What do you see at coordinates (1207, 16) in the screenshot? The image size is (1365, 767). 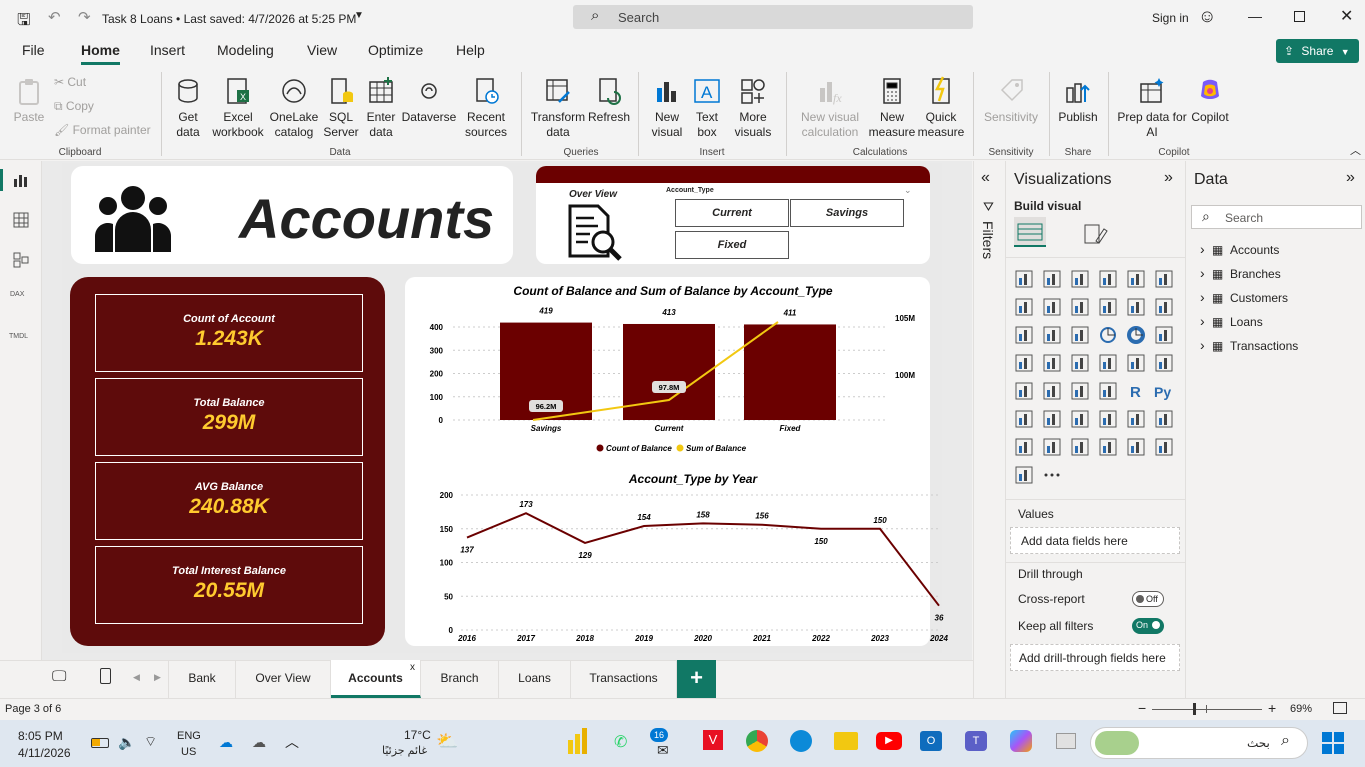 I see `account-icon: ☺` at bounding box center [1207, 16].